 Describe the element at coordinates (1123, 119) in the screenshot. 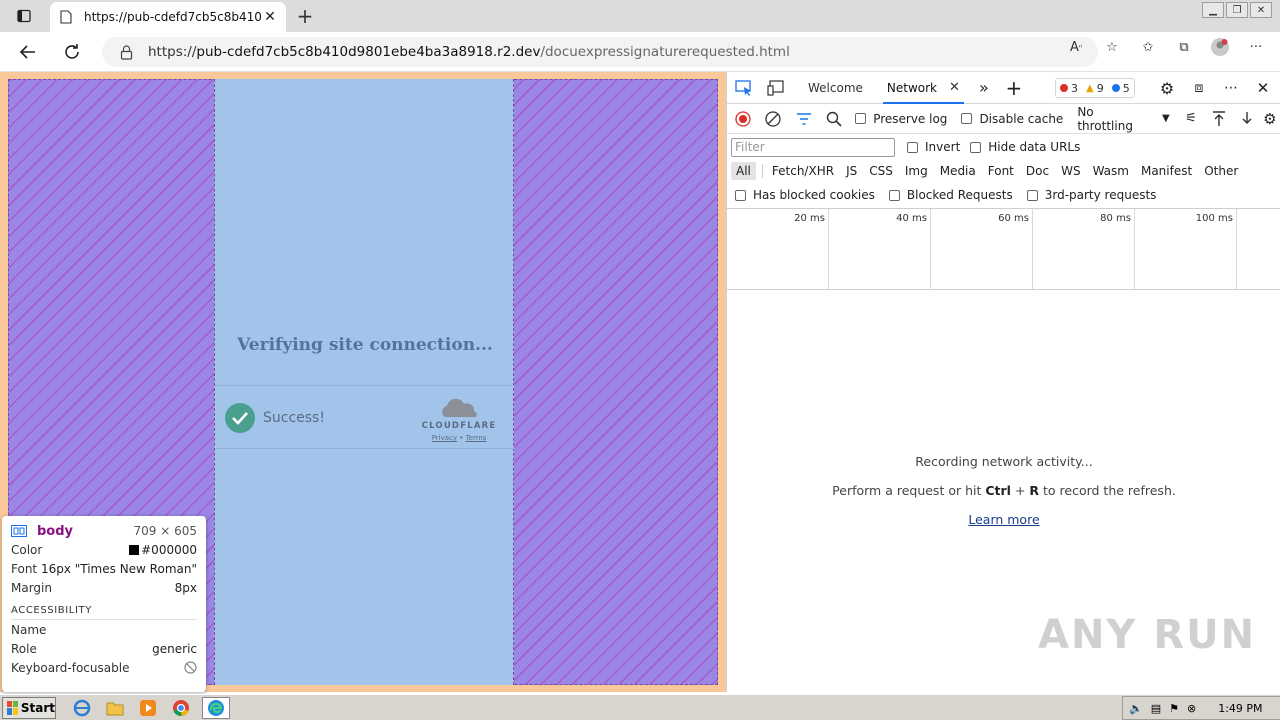

I see `throttling-select: No throttling ▼` at that location.